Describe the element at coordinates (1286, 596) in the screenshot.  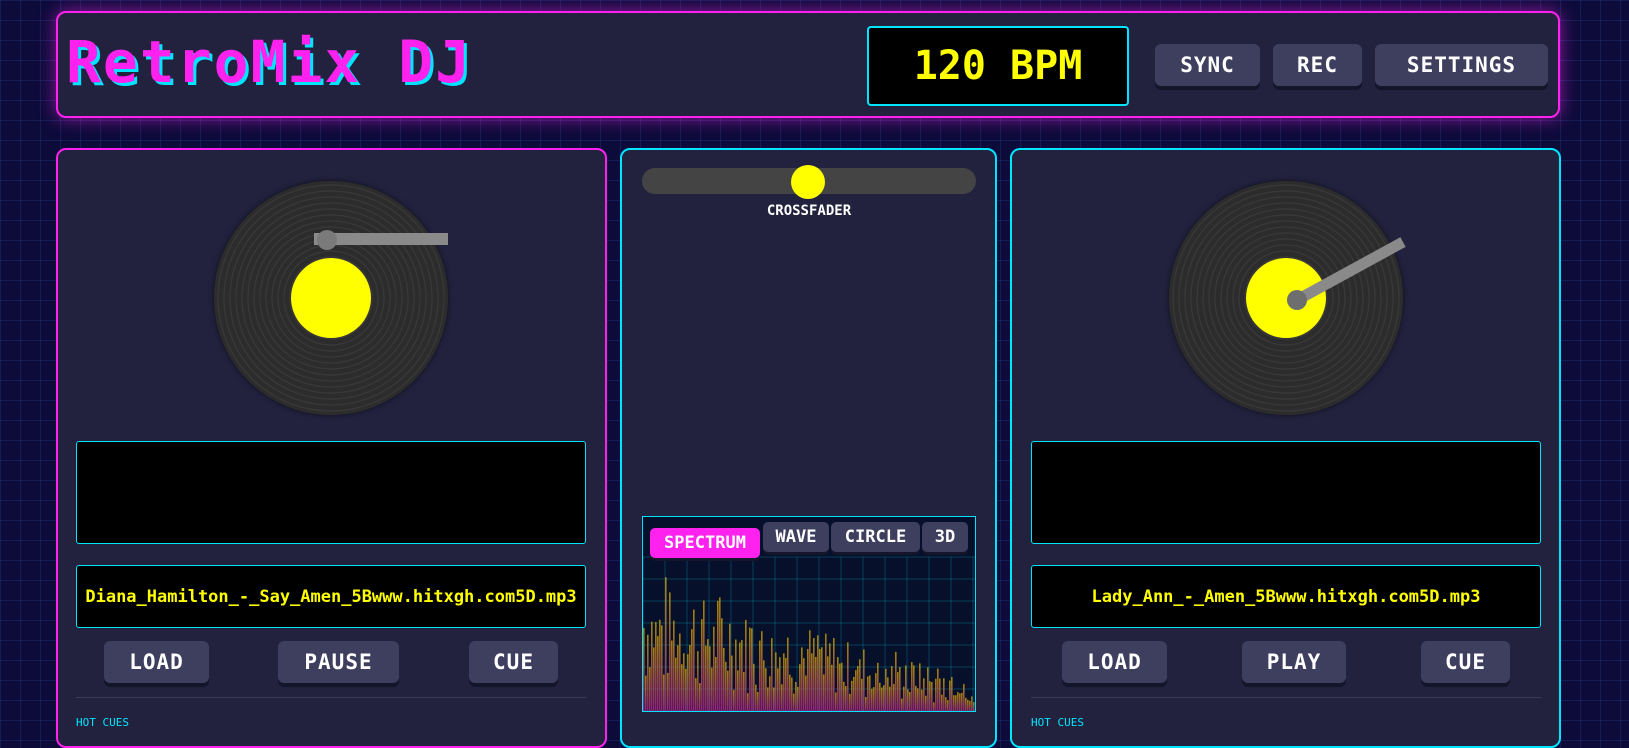
I see `deck-b-track-name: Lady_Ann_-_Amen_5Bwww.hitxgh.com5D.mp3` at that location.